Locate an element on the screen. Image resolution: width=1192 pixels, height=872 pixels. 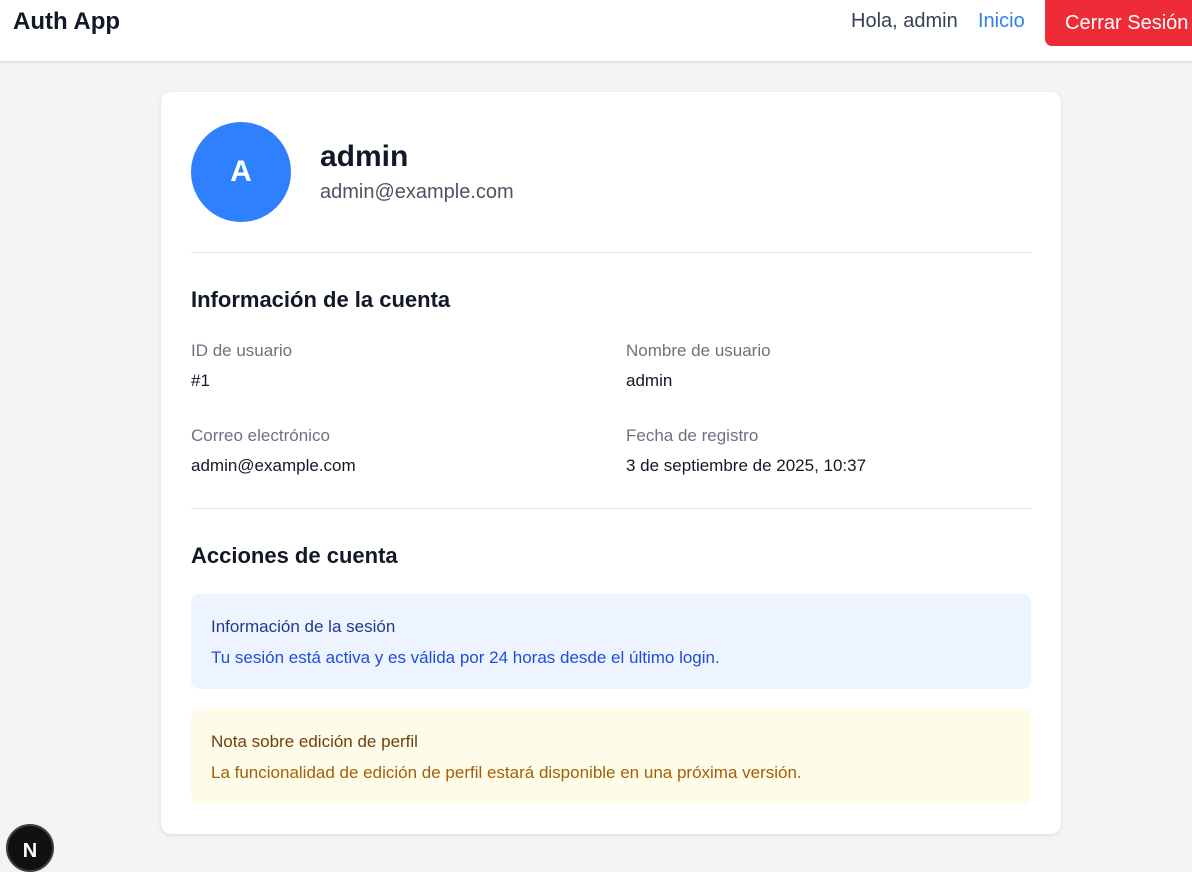
logout-button: Cerrar Sesión is located at coordinates (1118, 23).